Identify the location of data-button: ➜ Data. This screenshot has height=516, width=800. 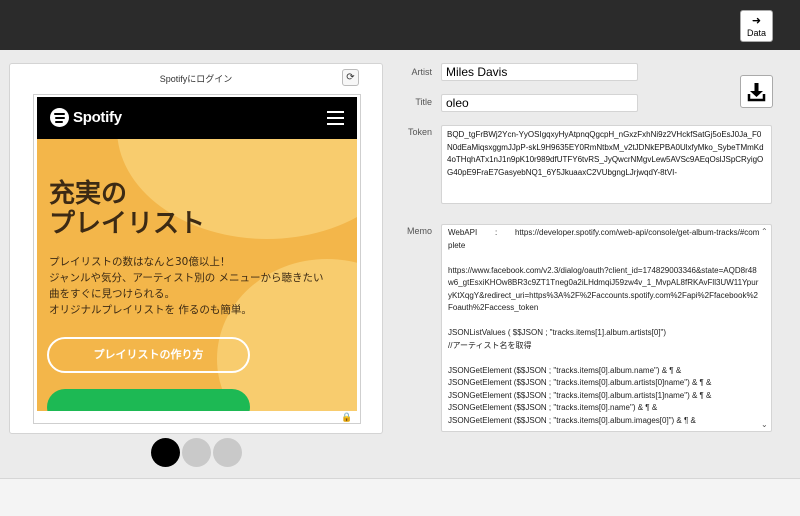
(756, 26).